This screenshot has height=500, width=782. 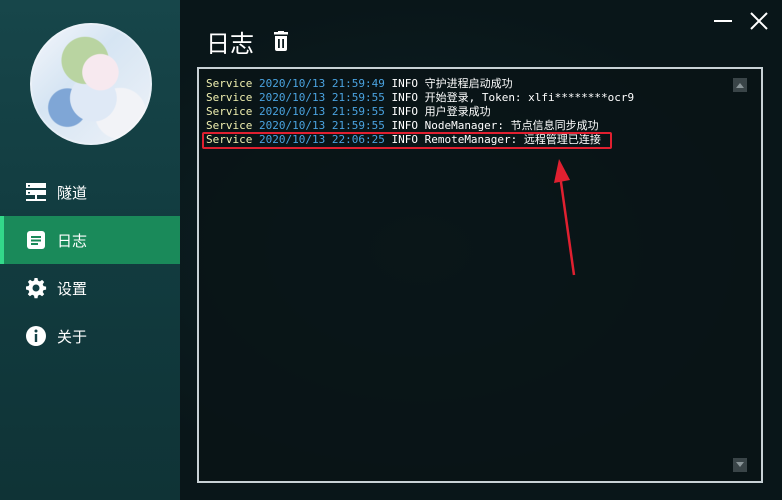 I want to click on info-icon, so click(x=36, y=336).